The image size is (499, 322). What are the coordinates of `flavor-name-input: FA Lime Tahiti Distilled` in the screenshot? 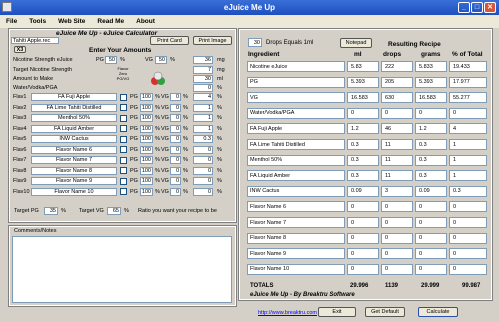 It's located at (74, 107).